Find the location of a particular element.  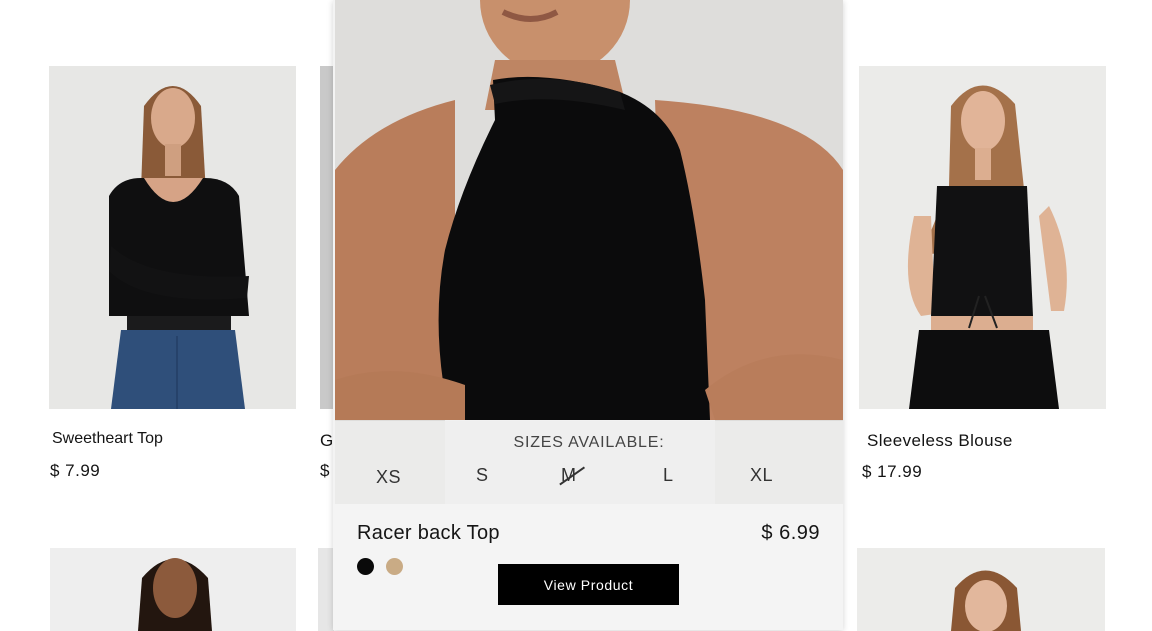

size-option-l: L is located at coordinates (668, 475).